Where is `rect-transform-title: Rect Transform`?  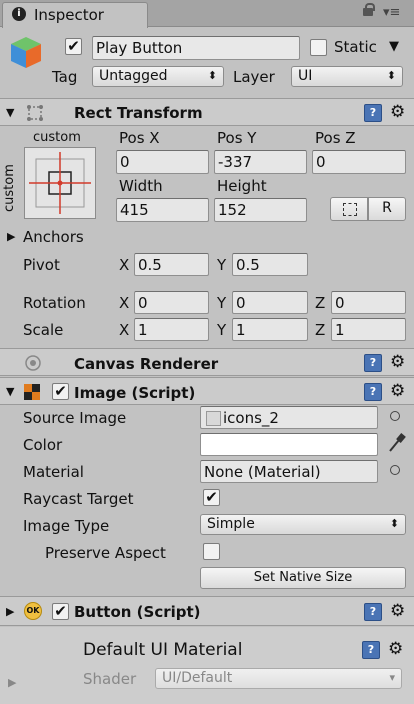 rect-transform-title: Rect Transform is located at coordinates (138, 113).